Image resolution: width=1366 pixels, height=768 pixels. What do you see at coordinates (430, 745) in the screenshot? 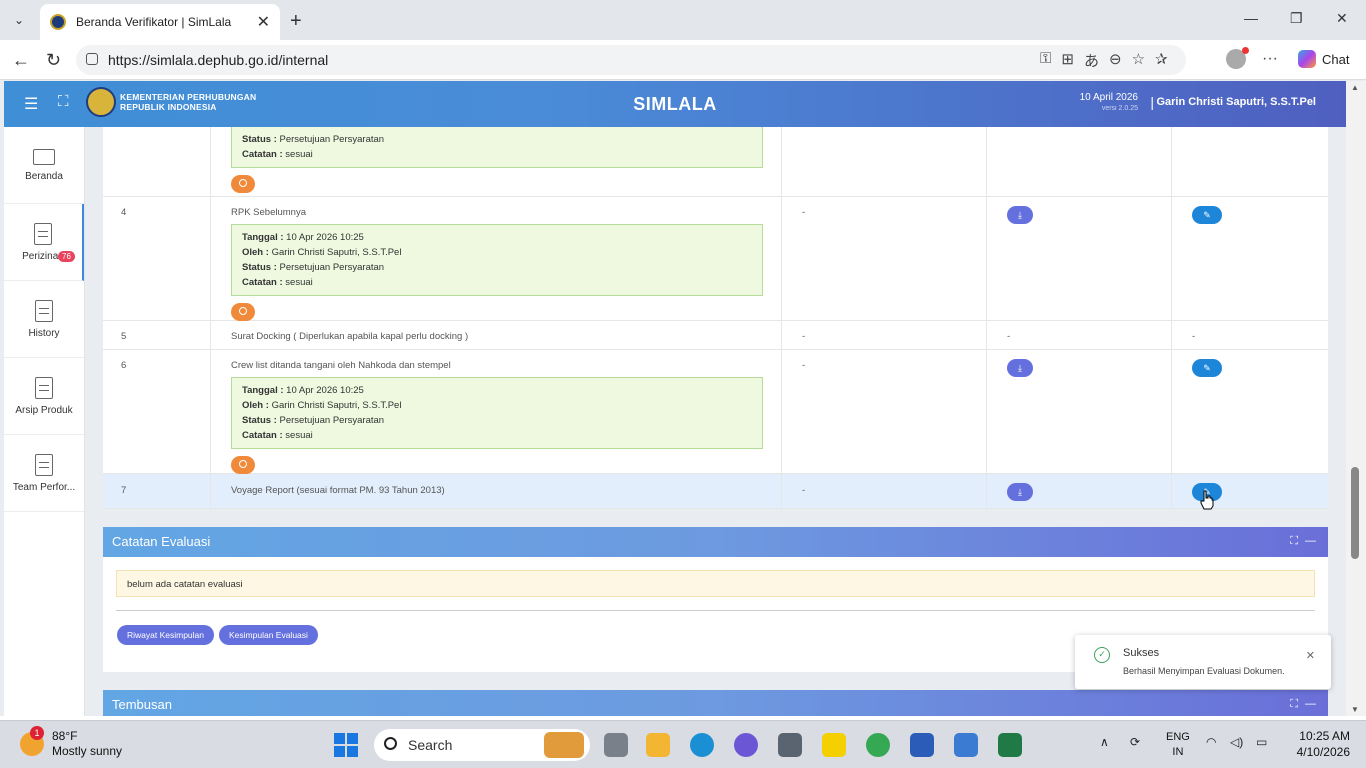
I see `search-placeholder: Search` at bounding box center [430, 745].